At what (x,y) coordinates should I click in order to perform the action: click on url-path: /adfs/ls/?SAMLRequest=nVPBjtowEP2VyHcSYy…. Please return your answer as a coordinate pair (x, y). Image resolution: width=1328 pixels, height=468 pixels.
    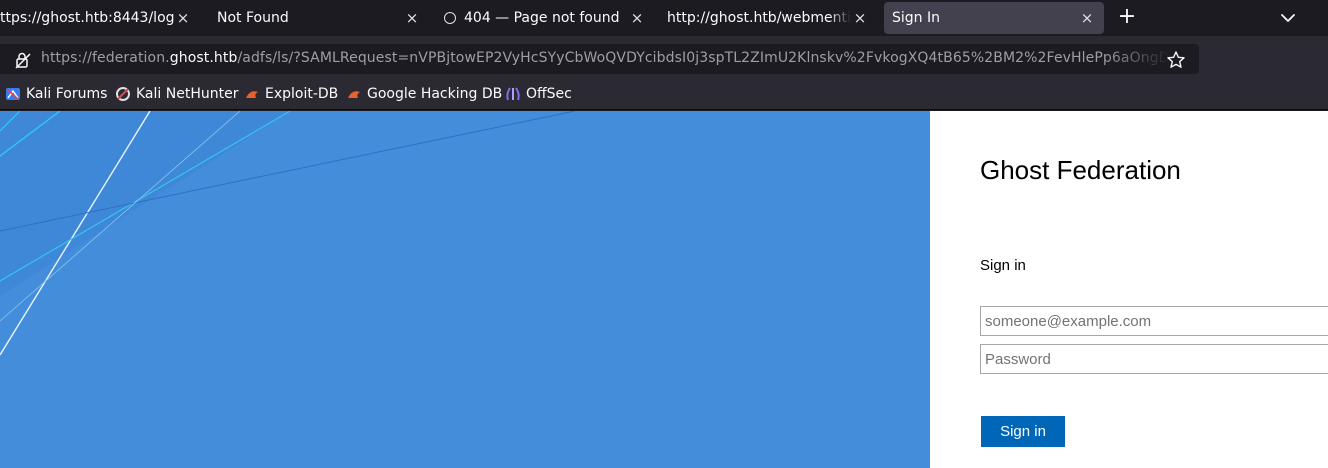
    Looking at the image, I should click on (704, 58).